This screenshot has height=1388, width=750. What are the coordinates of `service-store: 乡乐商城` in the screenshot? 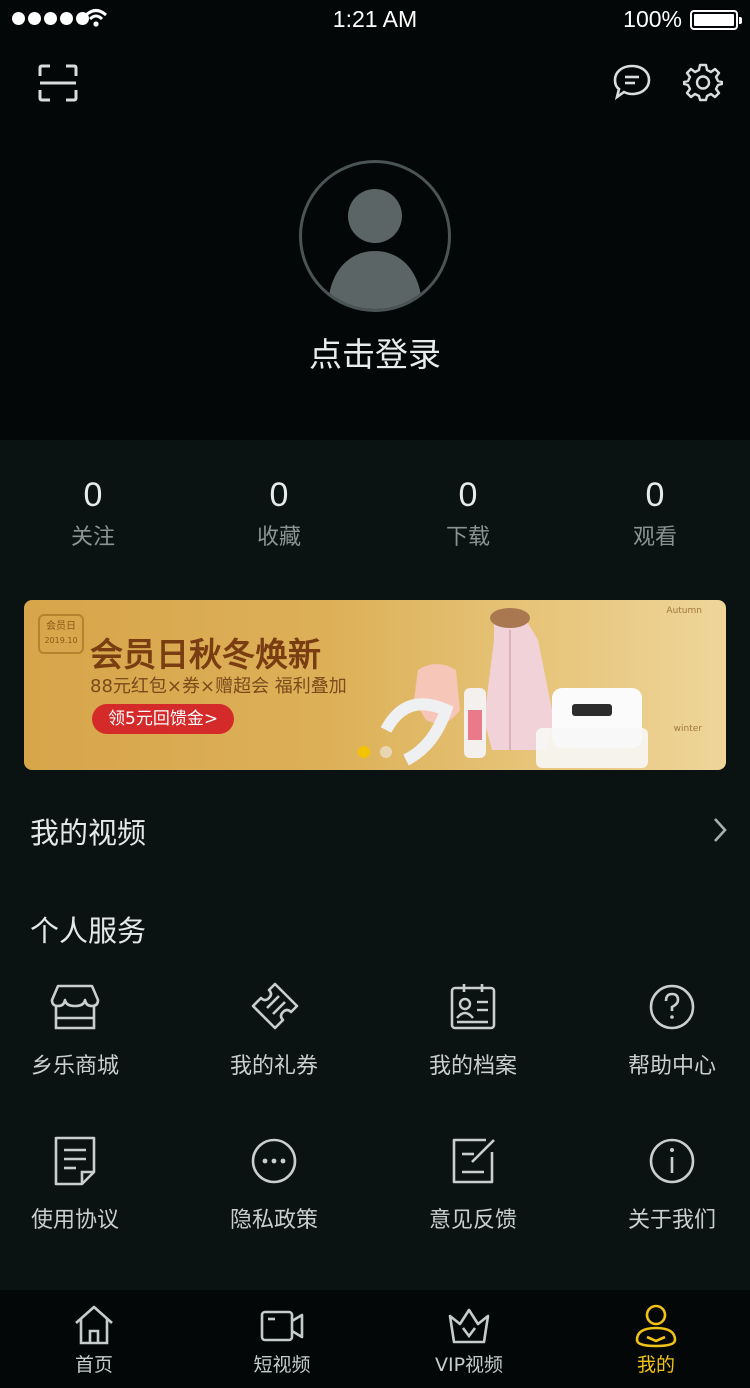 It's located at (75, 1030).